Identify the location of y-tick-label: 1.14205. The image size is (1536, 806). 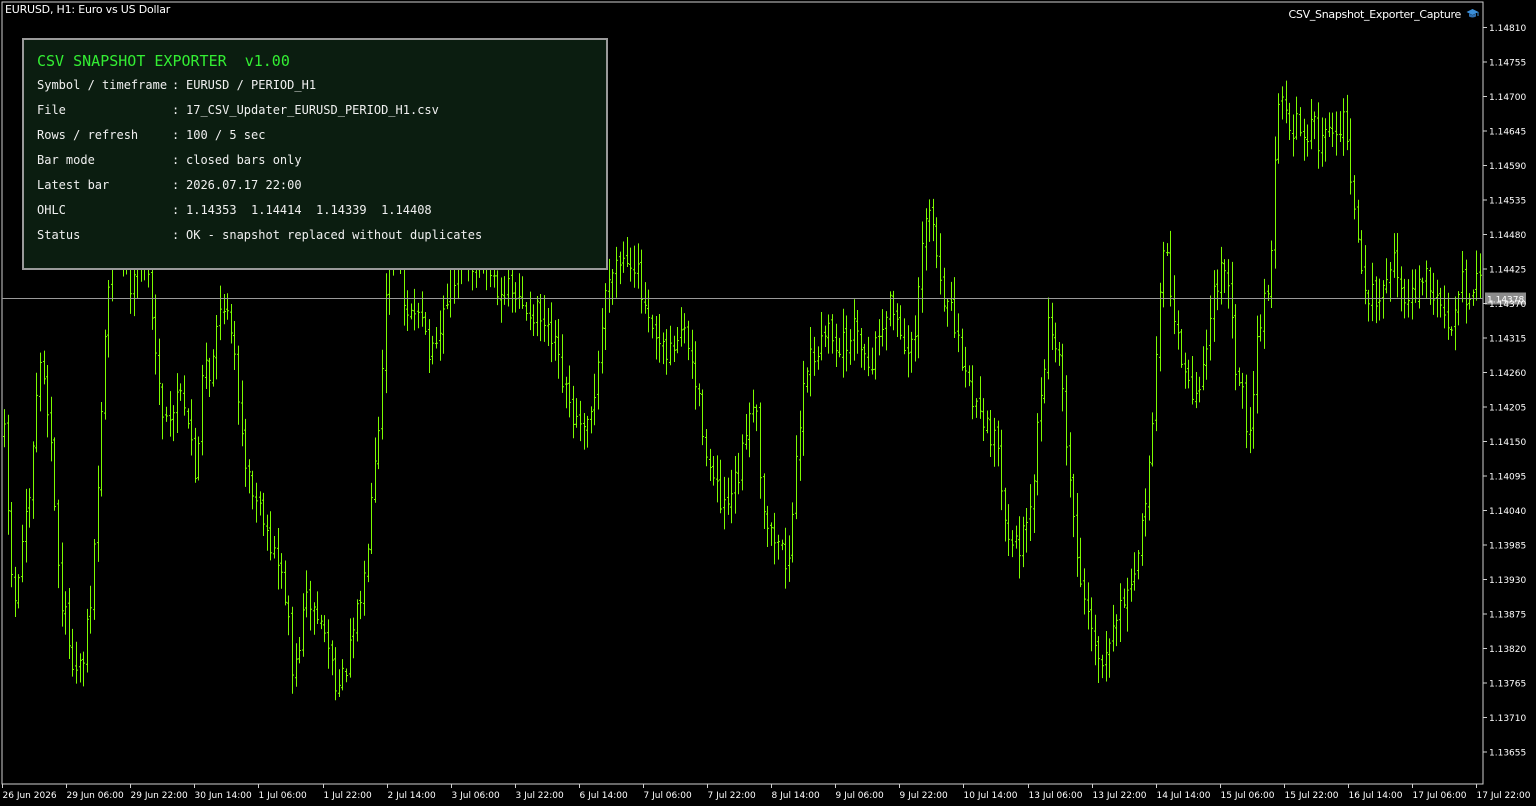
(1507, 409).